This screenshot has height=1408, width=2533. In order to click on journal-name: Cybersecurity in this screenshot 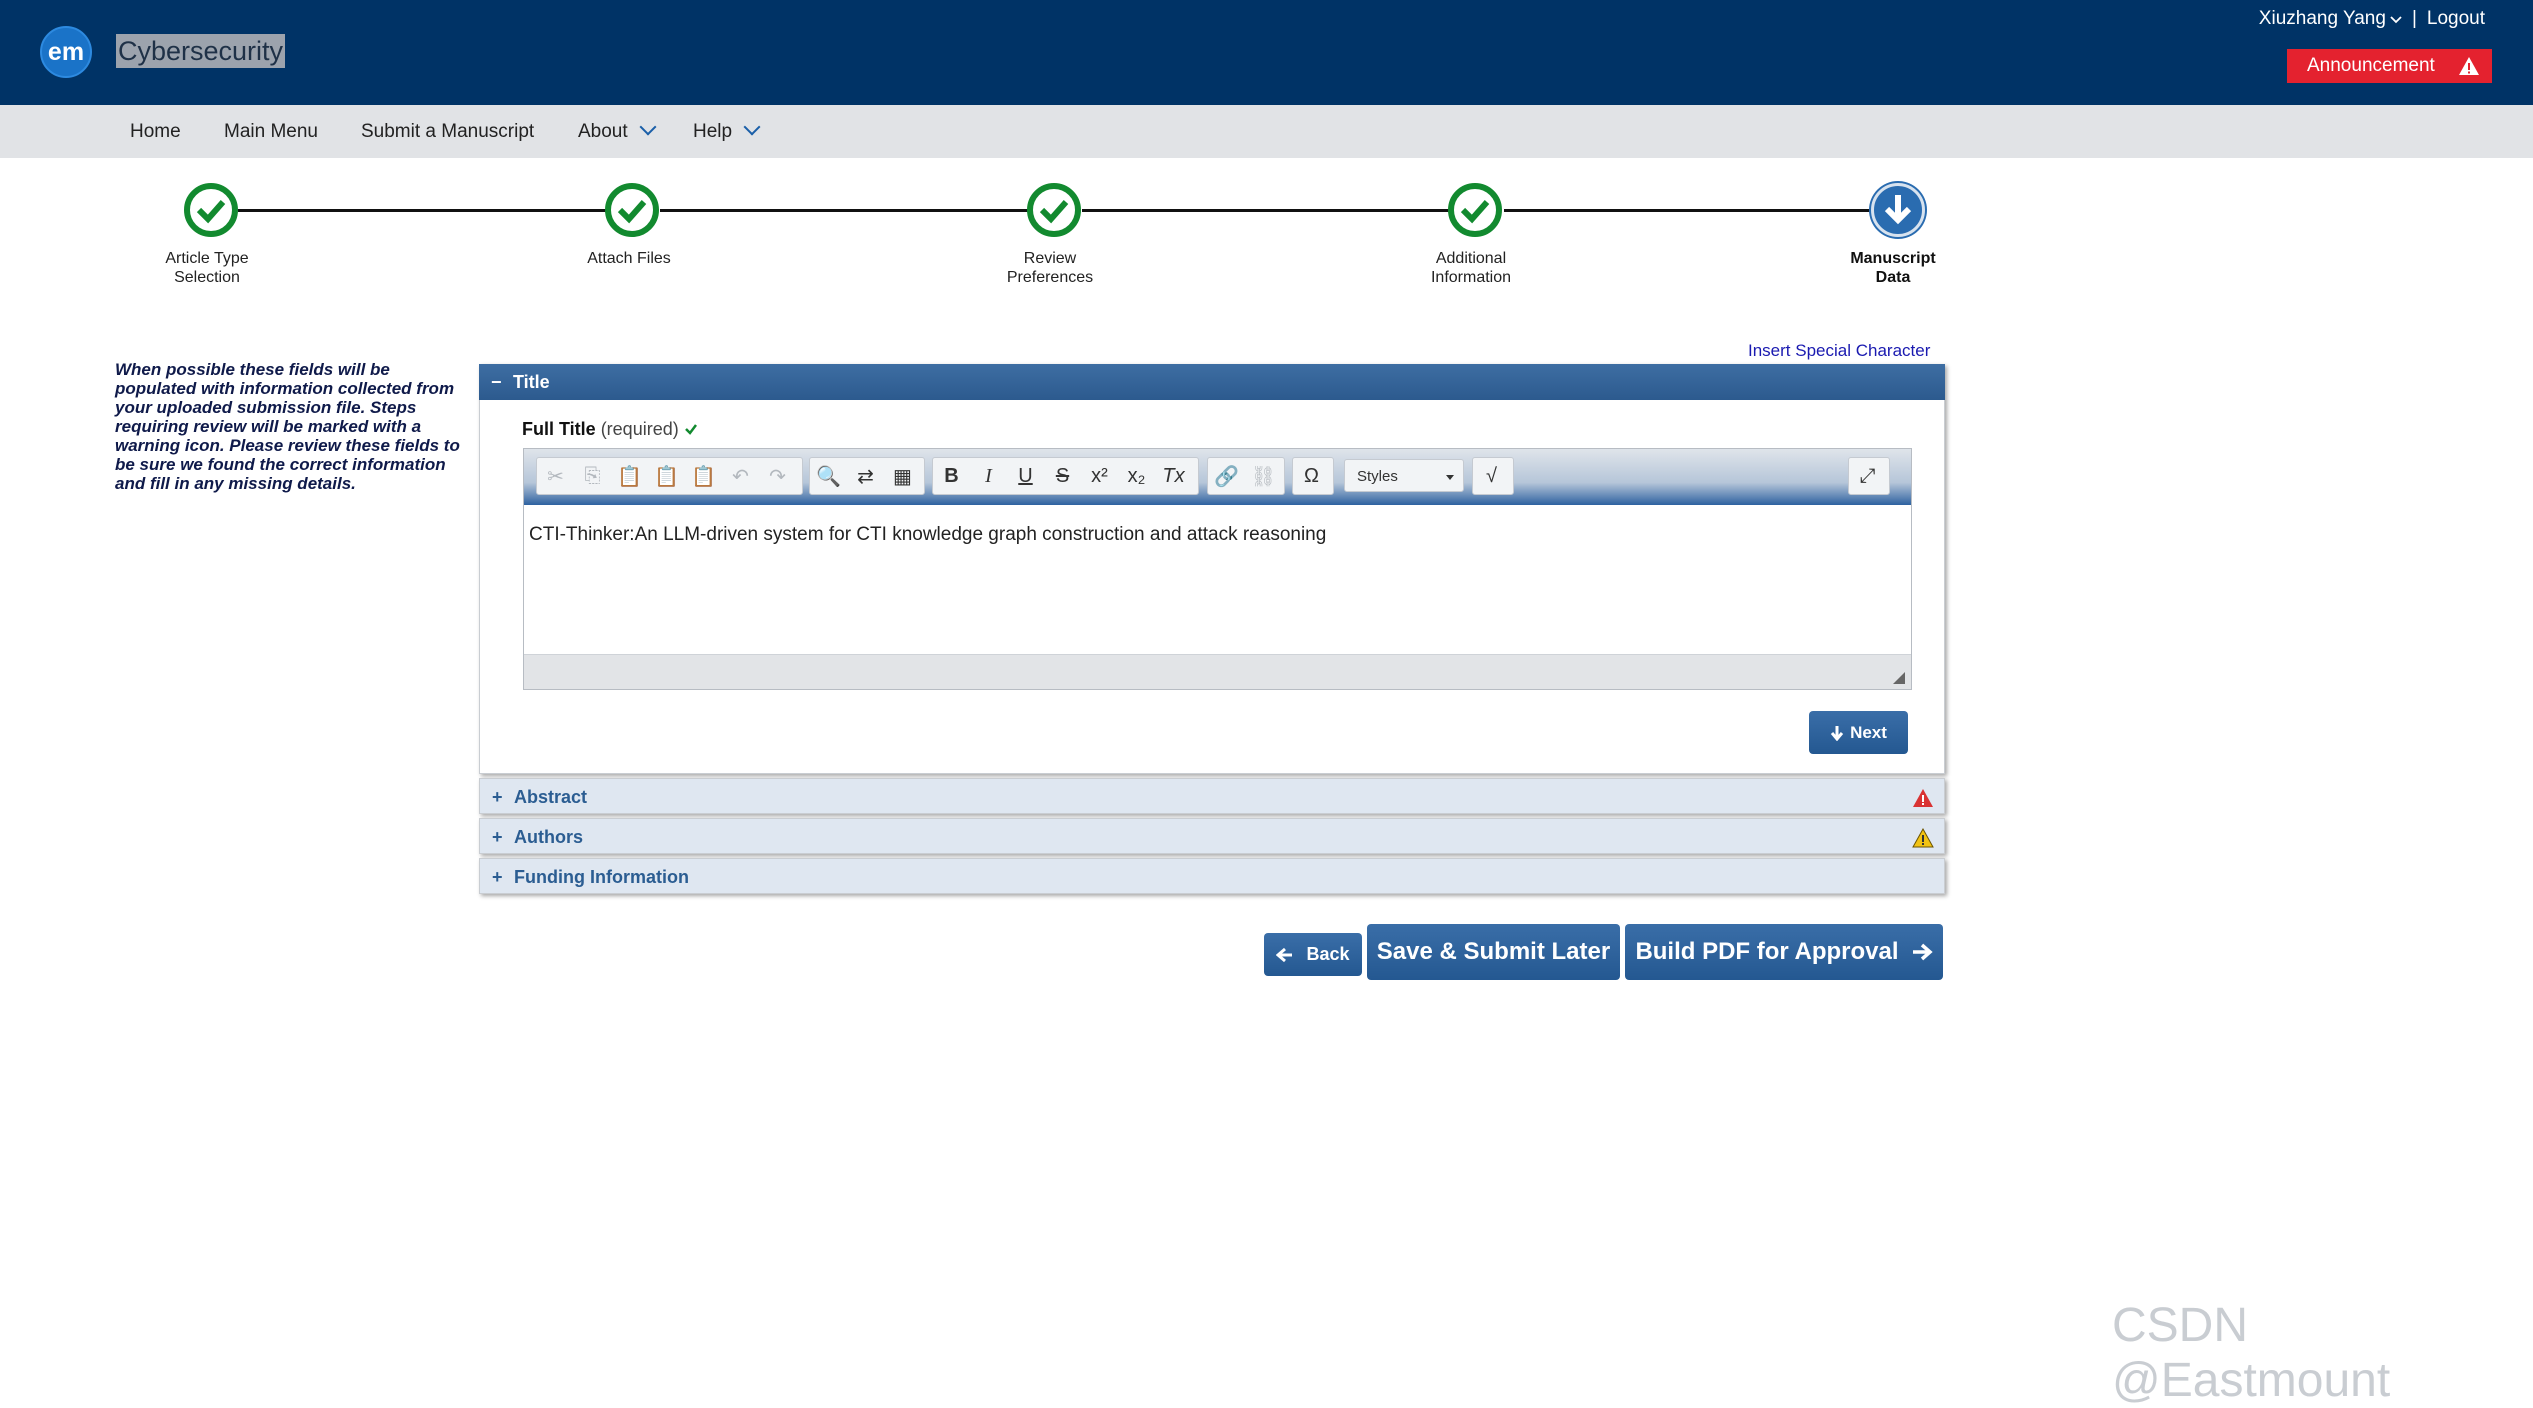, I will do `click(201, 51)`.